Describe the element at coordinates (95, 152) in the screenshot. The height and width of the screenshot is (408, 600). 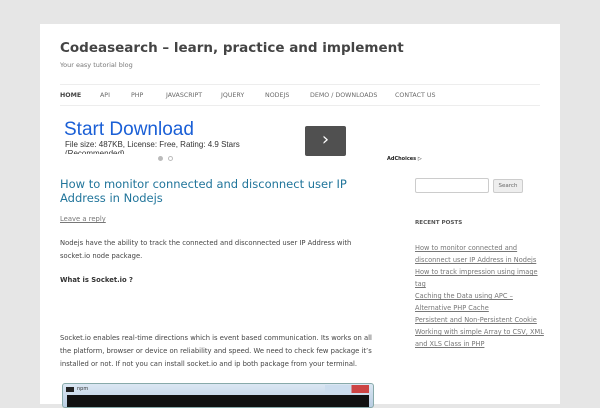
I see `ad-subtext-2: (Recommended)` at that location.